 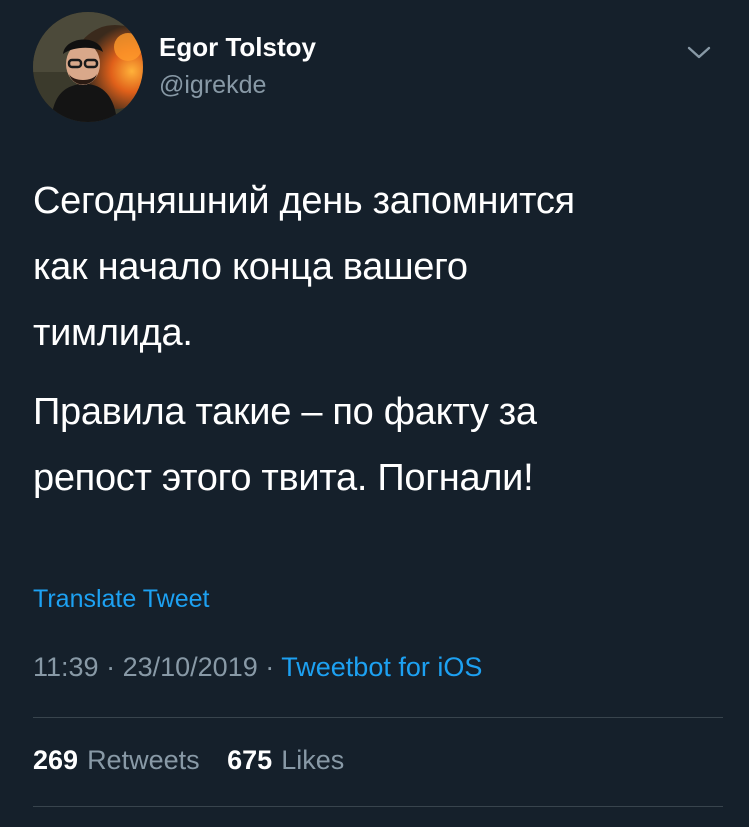 I want to click on author-names: Egor Tolstoy @igrekde, so click(x=237, y=66).